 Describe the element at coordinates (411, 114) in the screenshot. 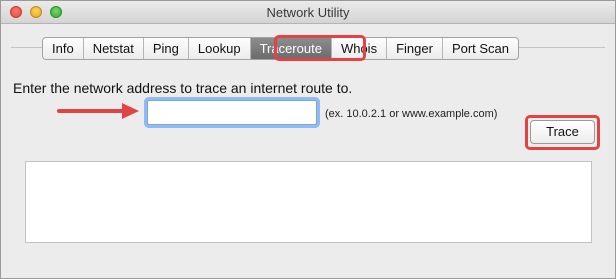

I see `address-example-hint: (ex. 10.0.2.1 or www.example.com)` at that location.